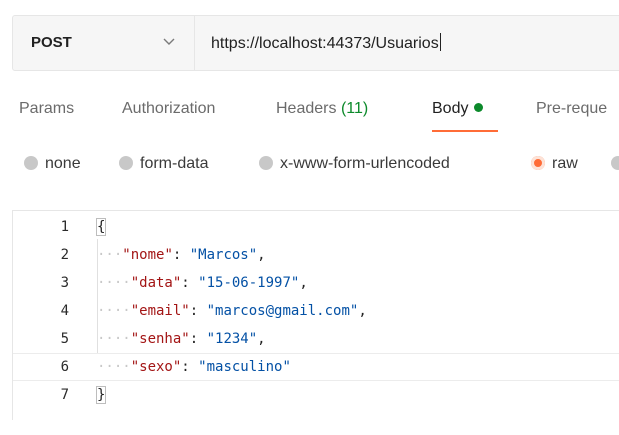 The width and height of the screenshot is (619, 435). Describe the element at coordinates (156, 283) in the screenshot. I see `json-key: "data"` at that location.